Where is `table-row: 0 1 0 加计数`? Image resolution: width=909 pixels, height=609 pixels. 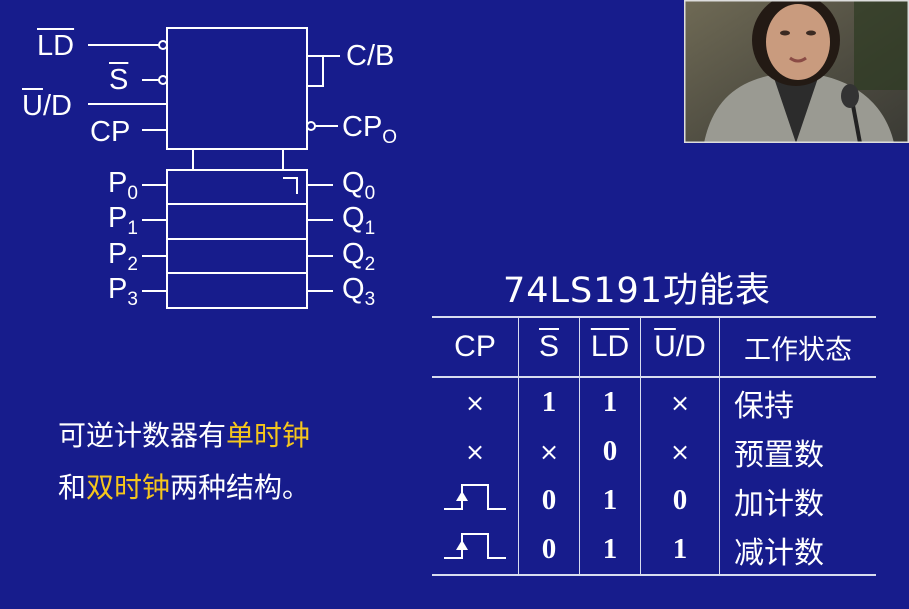
table-row: 0 1 0 加计数 is located at coordinates (654, 500).